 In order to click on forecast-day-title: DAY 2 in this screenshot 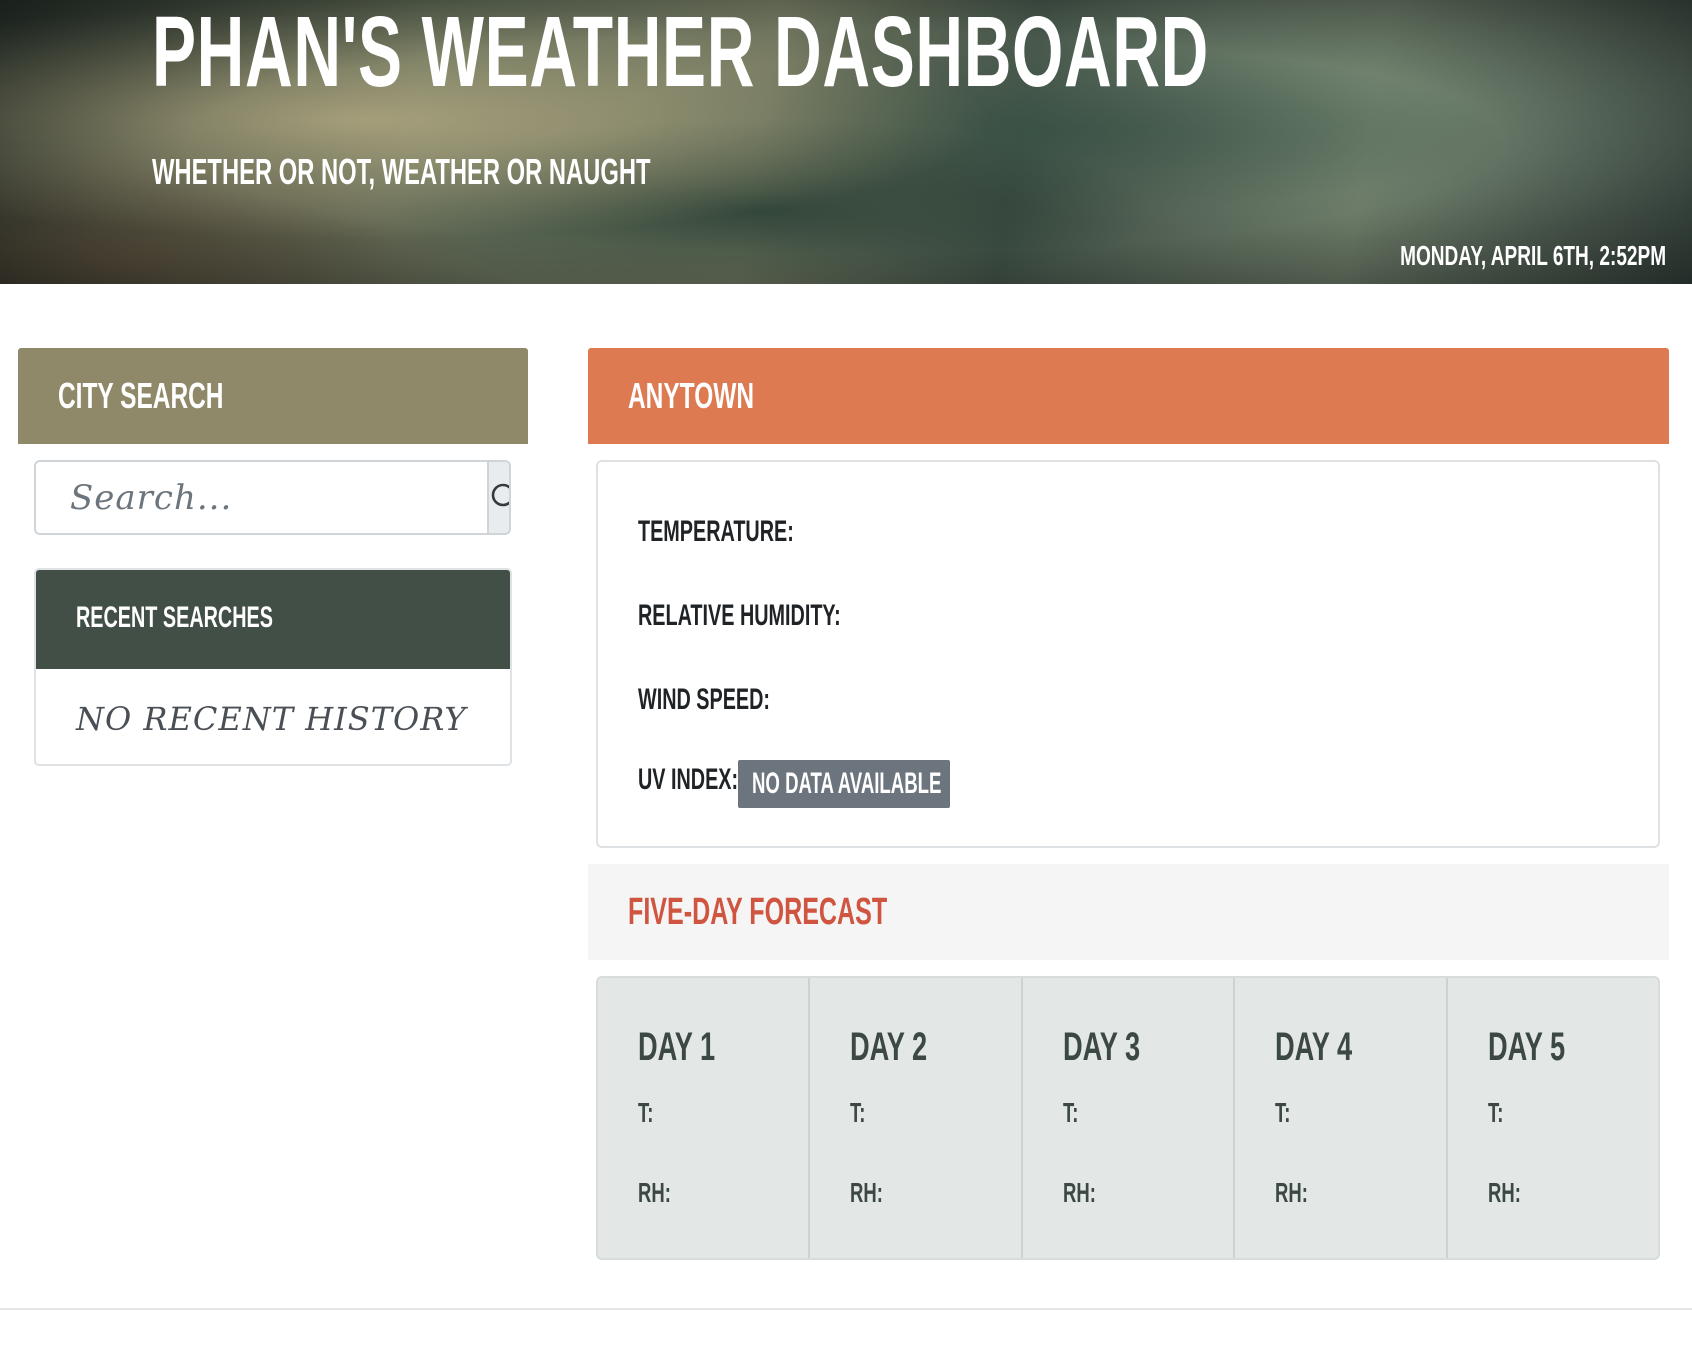, I will do `click(906, 1047)`.